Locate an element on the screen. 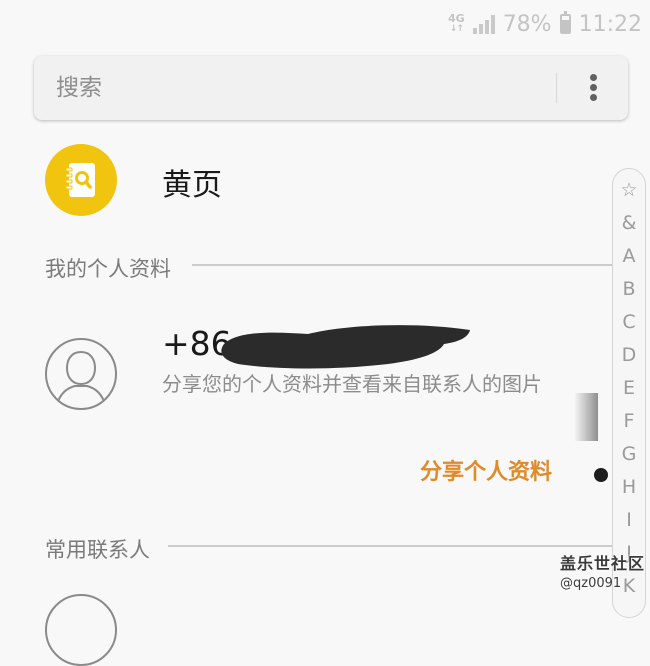  index-item: F is located at coordinates (629, 421).